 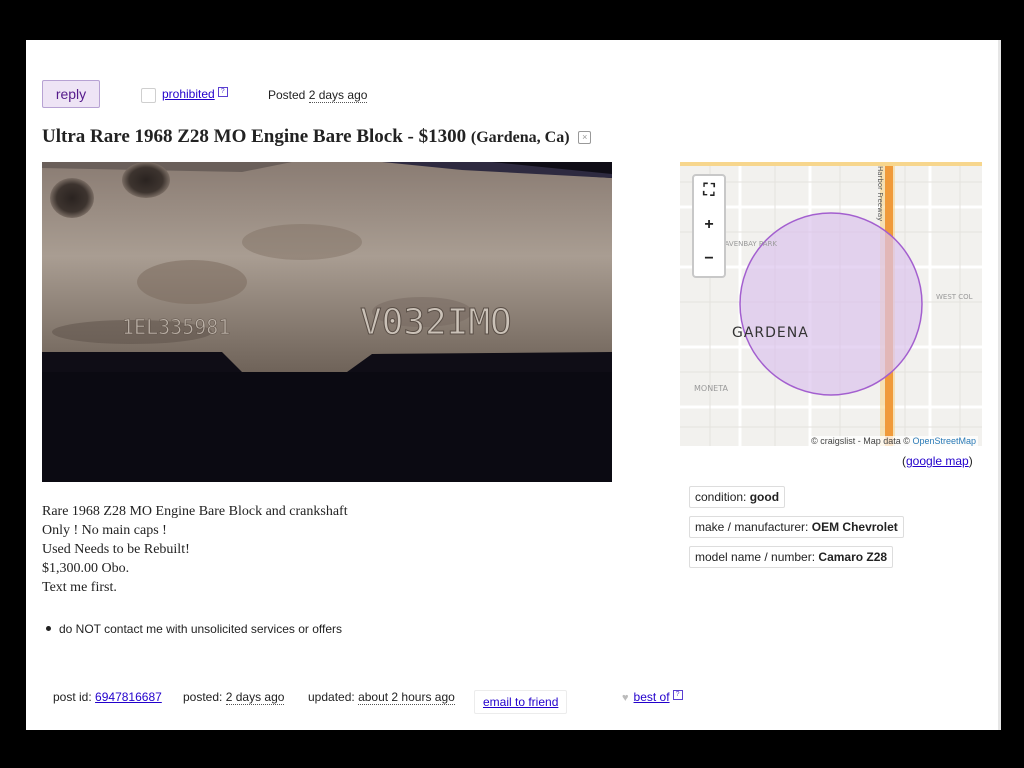 I want to click on attr-value: Camaro Z28, so click(x=853, y=557).